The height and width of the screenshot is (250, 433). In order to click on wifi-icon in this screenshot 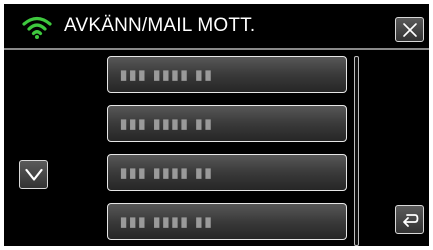, I will do `click(37, 27)`.